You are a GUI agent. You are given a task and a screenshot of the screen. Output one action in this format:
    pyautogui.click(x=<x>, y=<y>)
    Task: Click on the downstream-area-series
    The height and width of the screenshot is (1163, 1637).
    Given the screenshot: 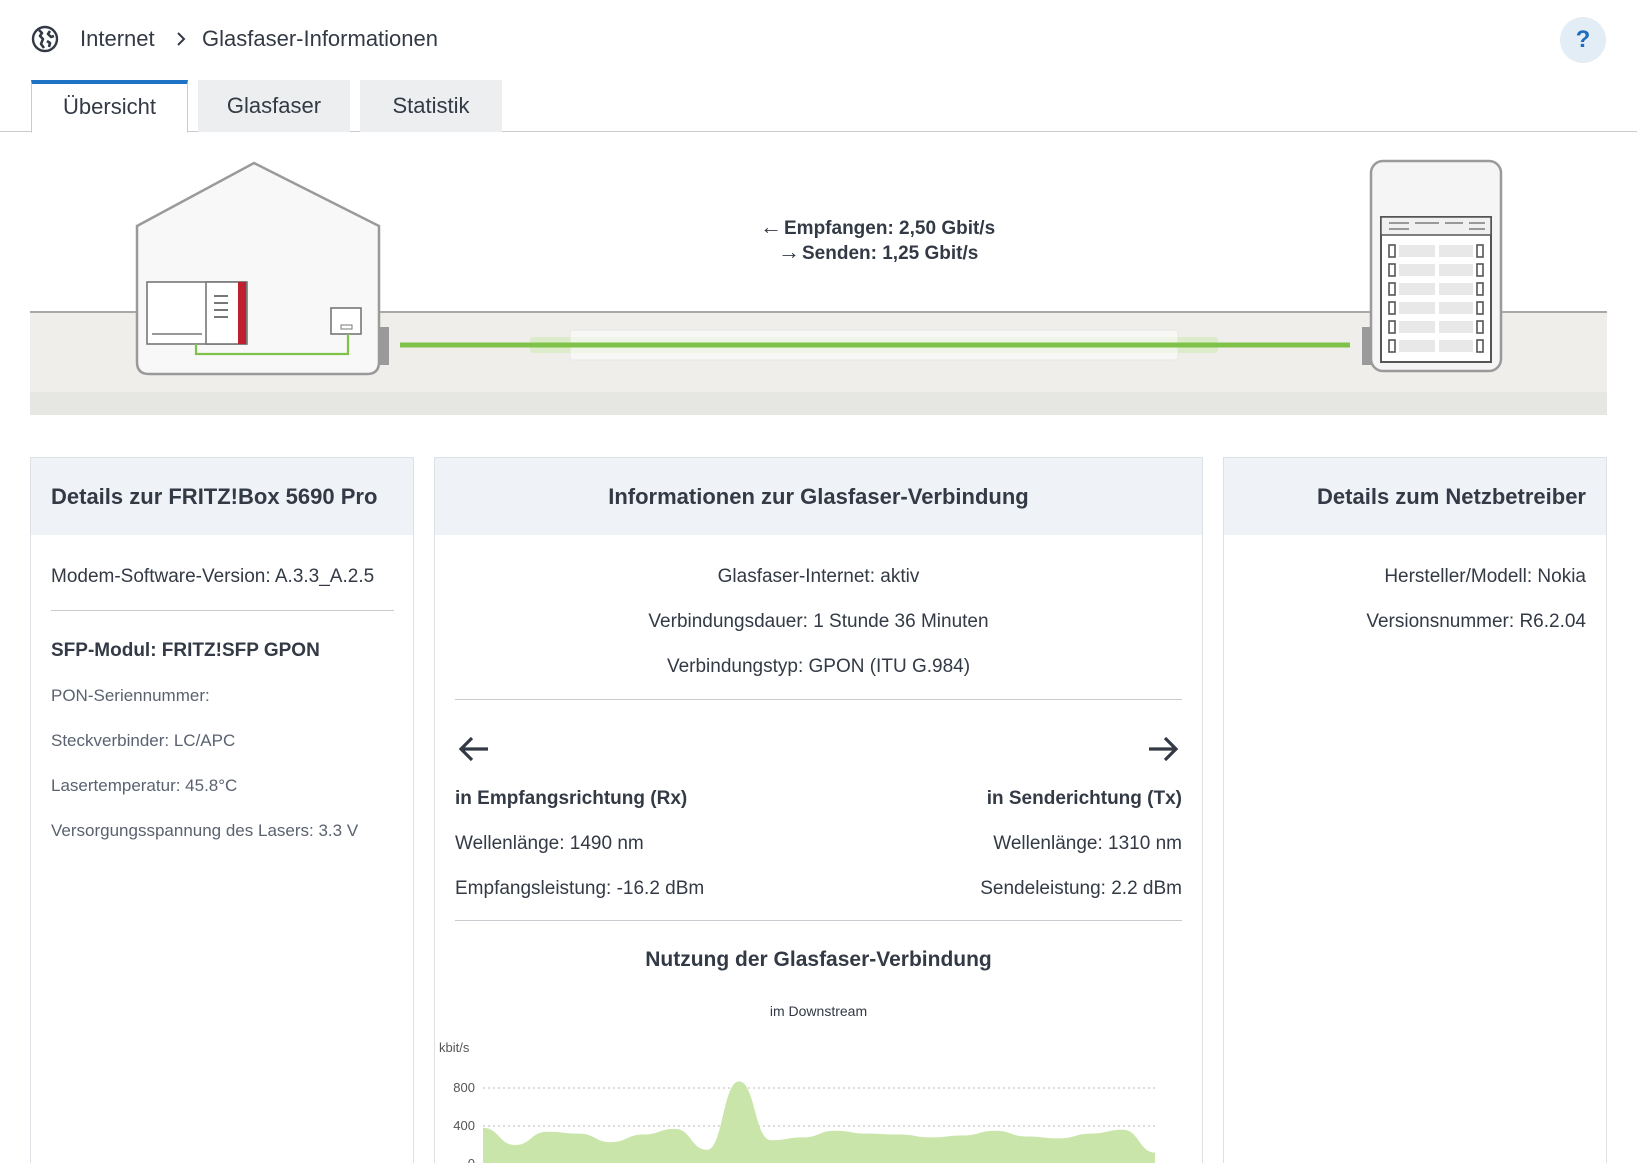 What is the action you would take?
    pyautogui.click(x=819, y=1122)
    